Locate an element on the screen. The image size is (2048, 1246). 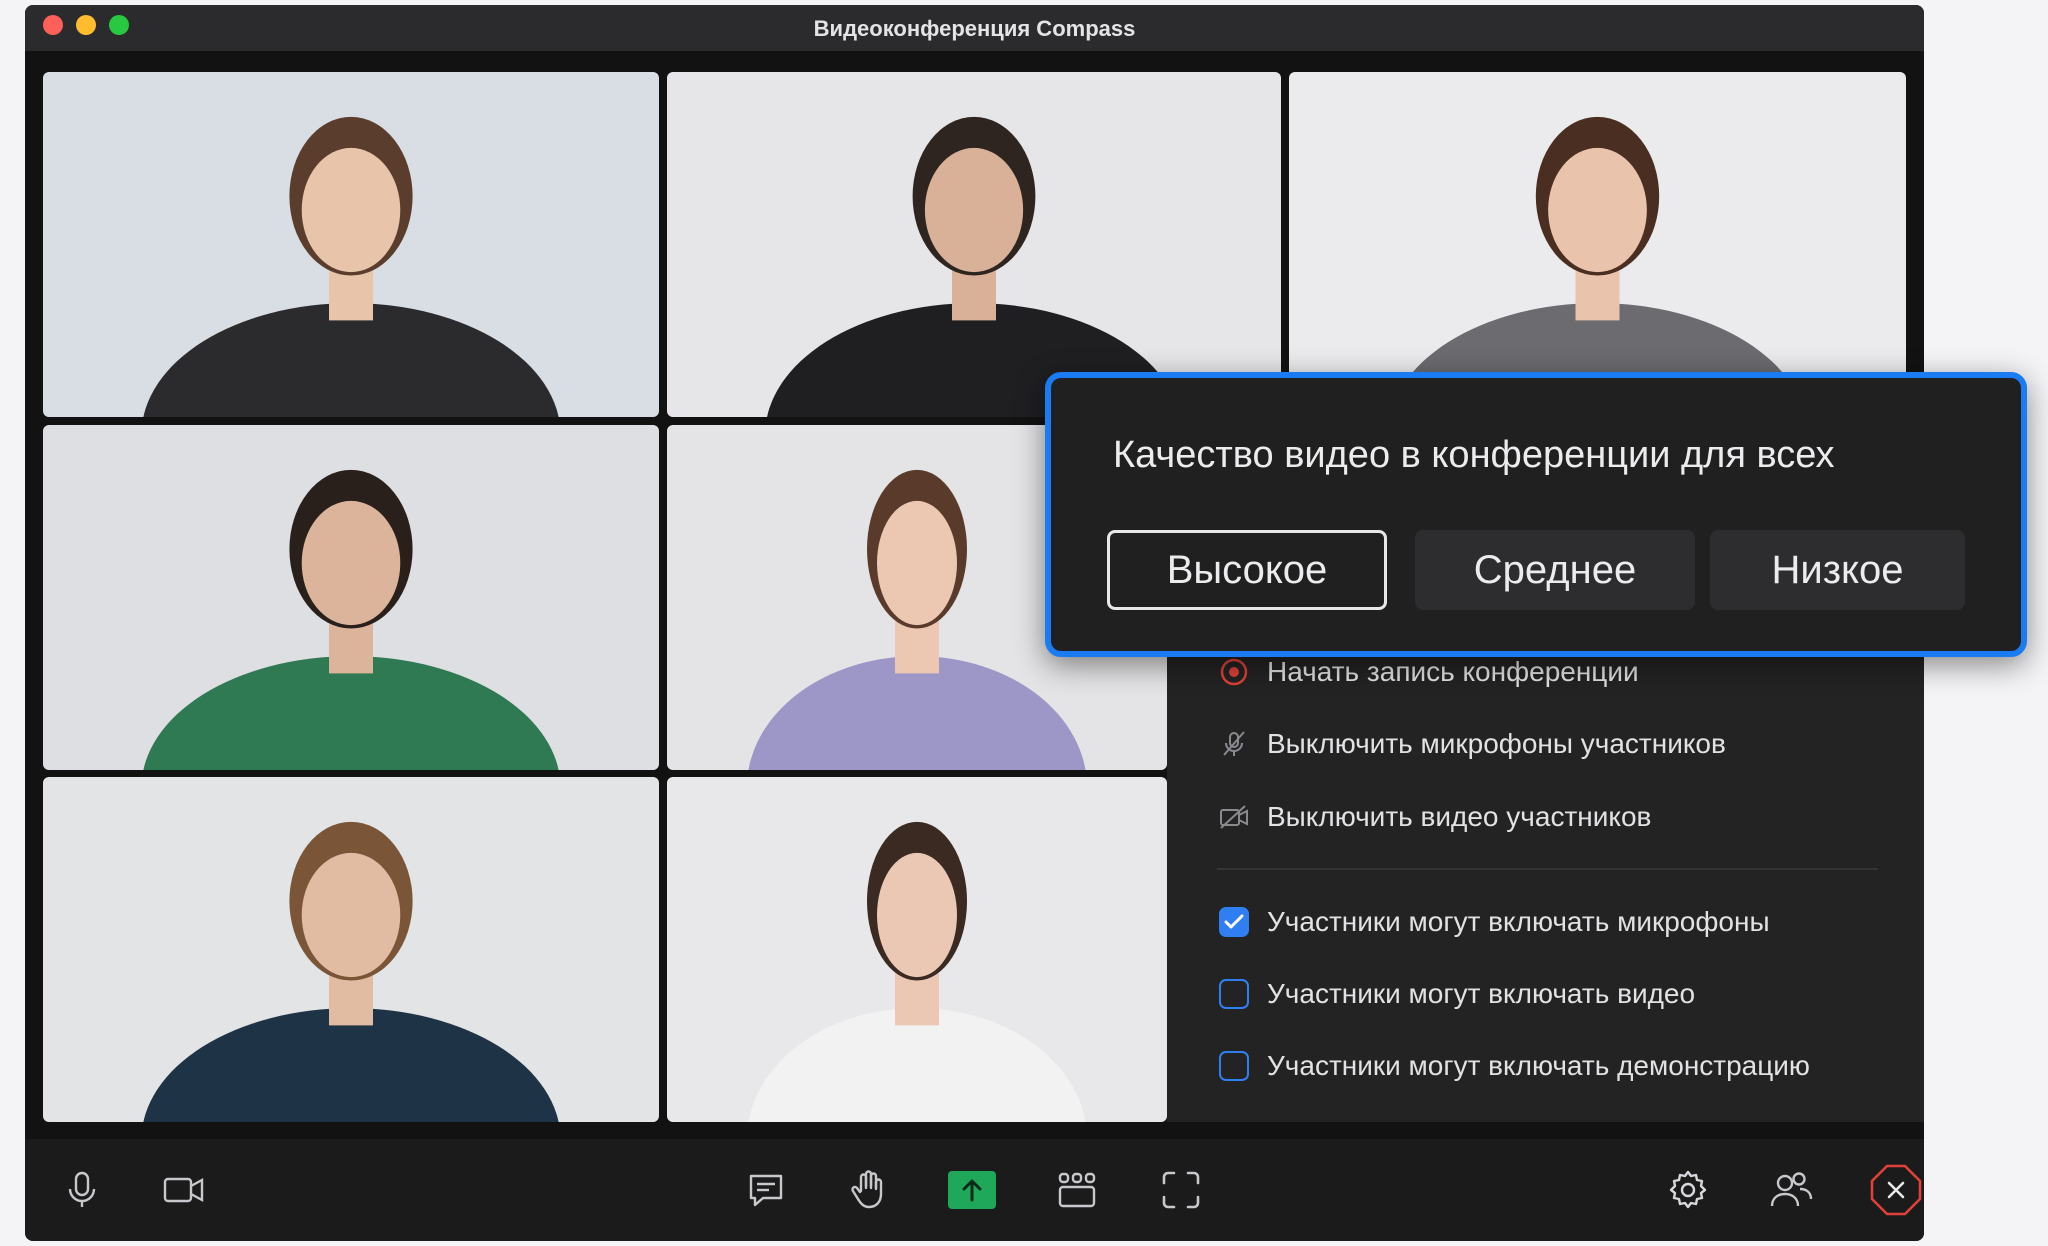
microphone-icon is located at coordinates (82, 1189).